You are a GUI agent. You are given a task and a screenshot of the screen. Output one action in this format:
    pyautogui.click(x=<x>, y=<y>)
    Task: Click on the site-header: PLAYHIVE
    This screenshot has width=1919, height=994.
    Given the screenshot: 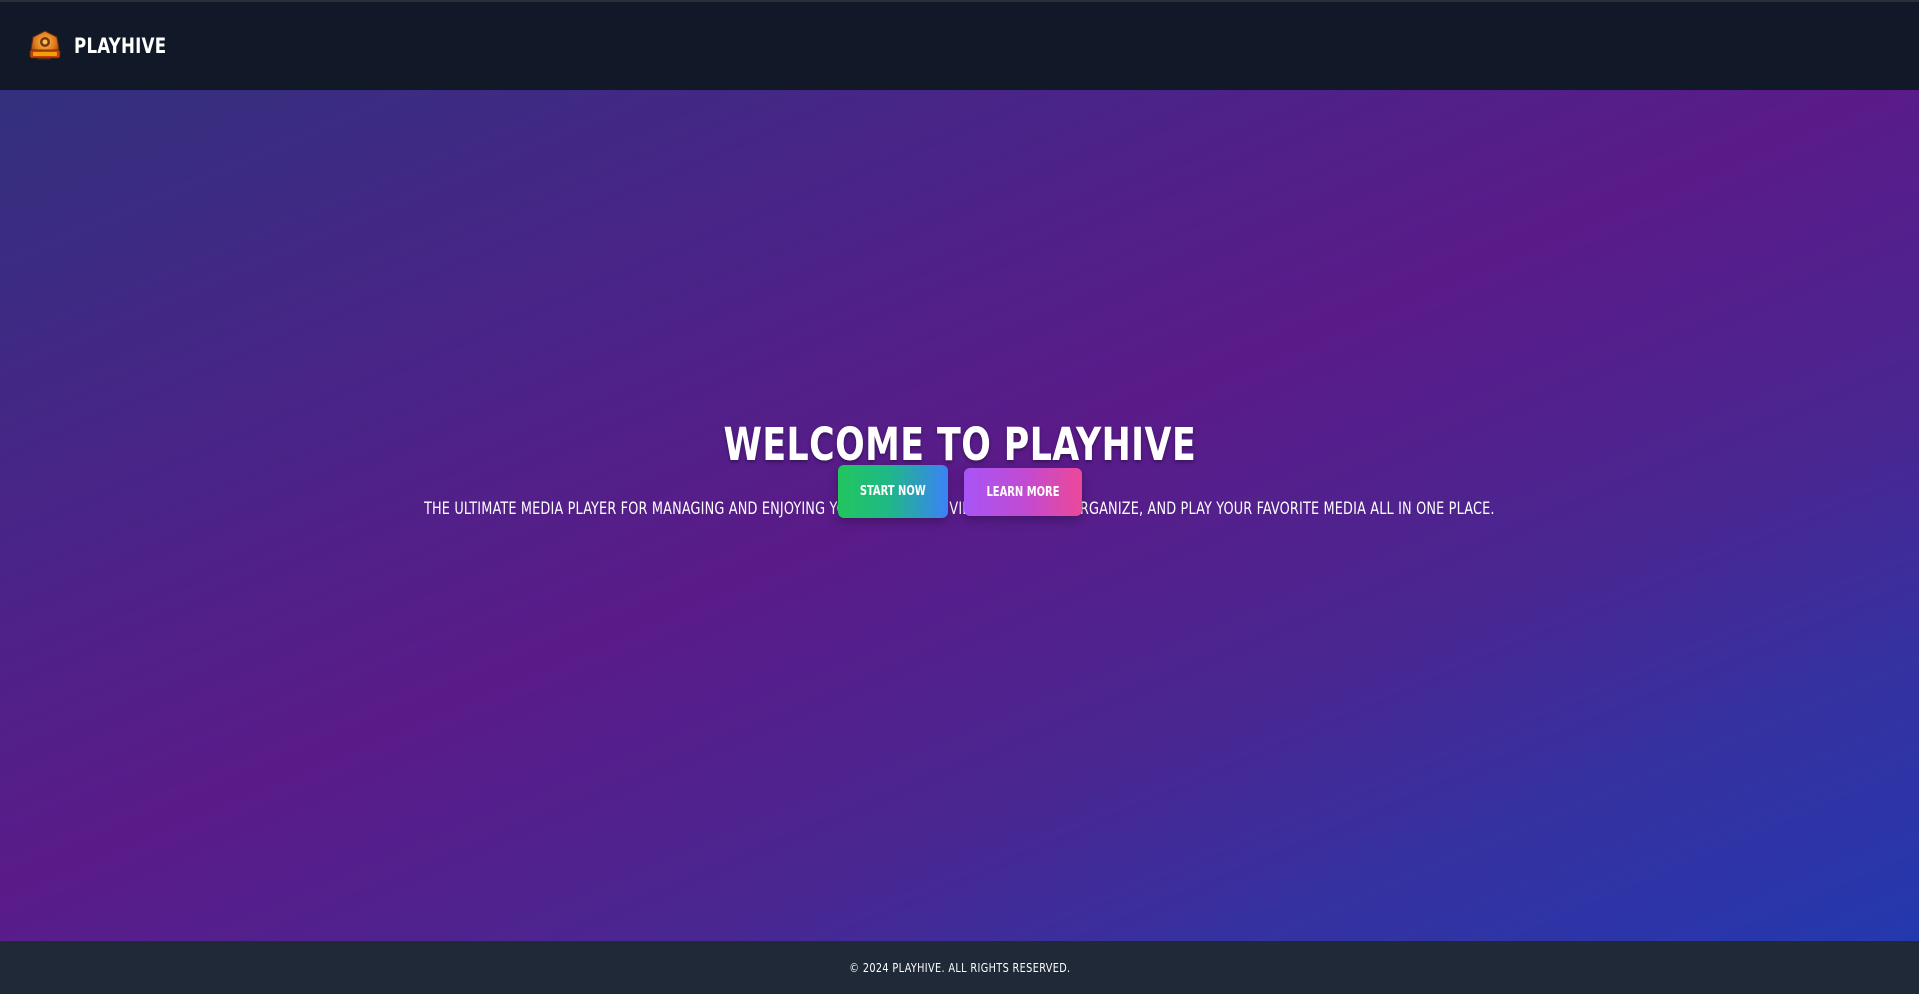 What is the action you would take?
    pyautogui.click(x=959, y=46)
    